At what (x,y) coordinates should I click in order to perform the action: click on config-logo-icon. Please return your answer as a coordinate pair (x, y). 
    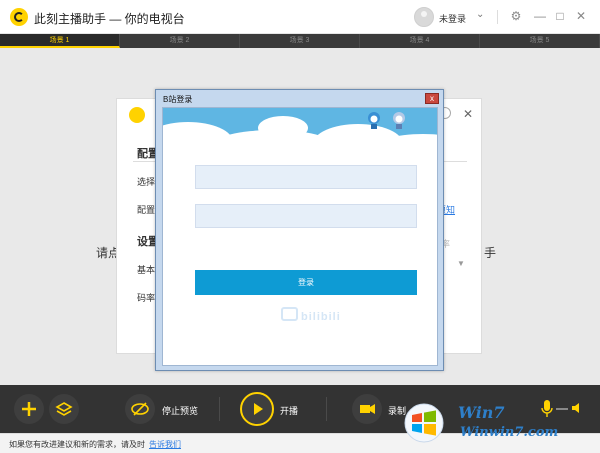
    Looking at the image, I should click on (137, 115).